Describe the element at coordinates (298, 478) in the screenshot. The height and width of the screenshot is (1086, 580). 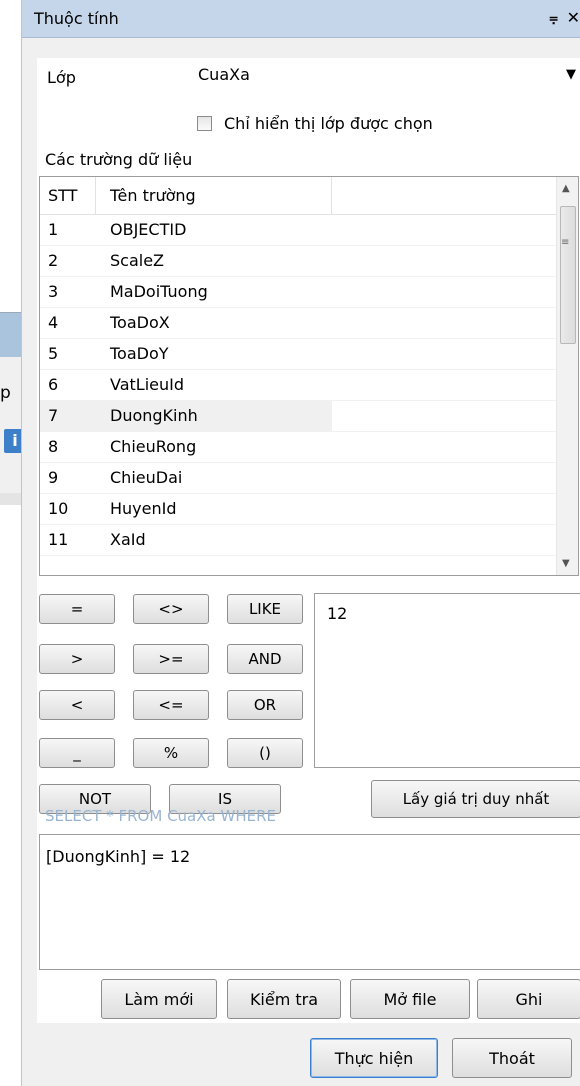
I see `table-row: 9 ChieuDai` at that location.